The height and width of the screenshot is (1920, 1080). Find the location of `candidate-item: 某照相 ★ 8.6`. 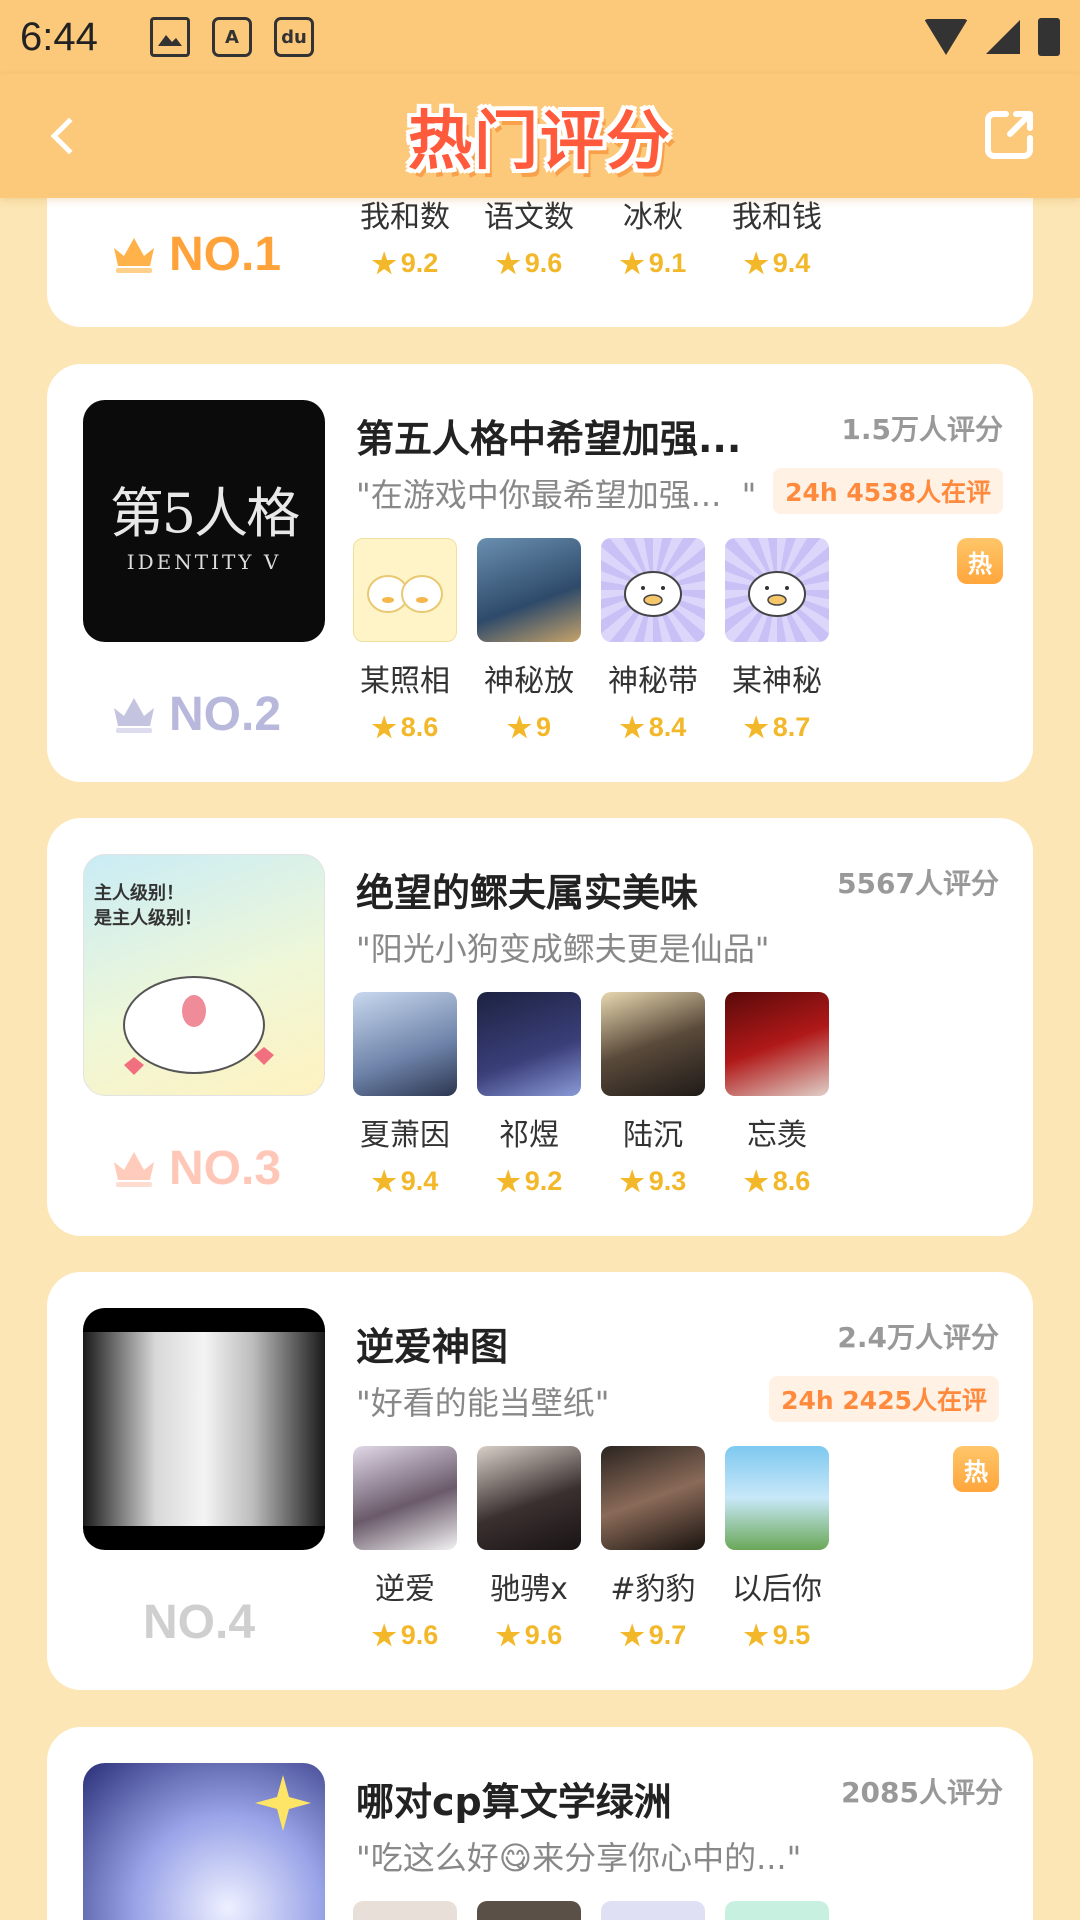

candidate-item: 某照相 ★ 8.6 is located at coordinates (405, 640).